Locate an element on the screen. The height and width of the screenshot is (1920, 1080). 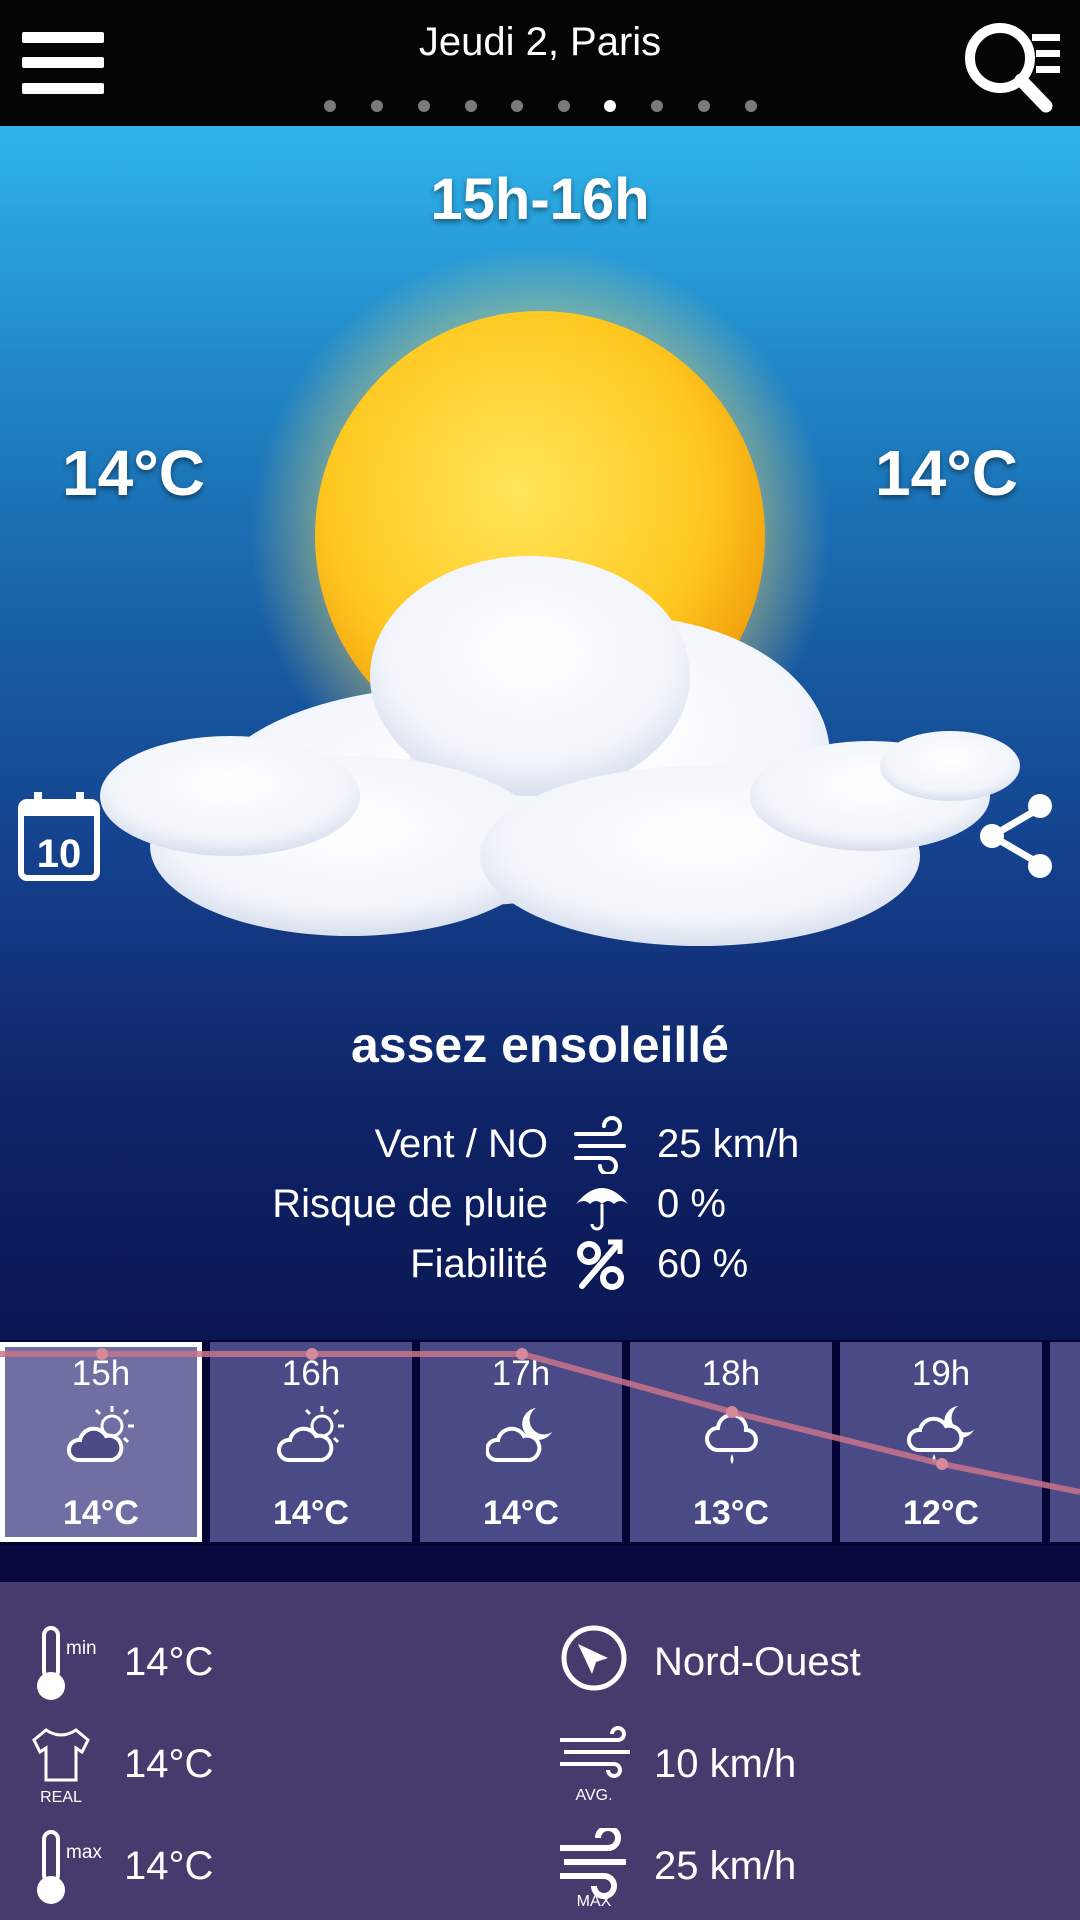
hour-card-15h: 15h 14°C is located at coordinates (101, 1442).